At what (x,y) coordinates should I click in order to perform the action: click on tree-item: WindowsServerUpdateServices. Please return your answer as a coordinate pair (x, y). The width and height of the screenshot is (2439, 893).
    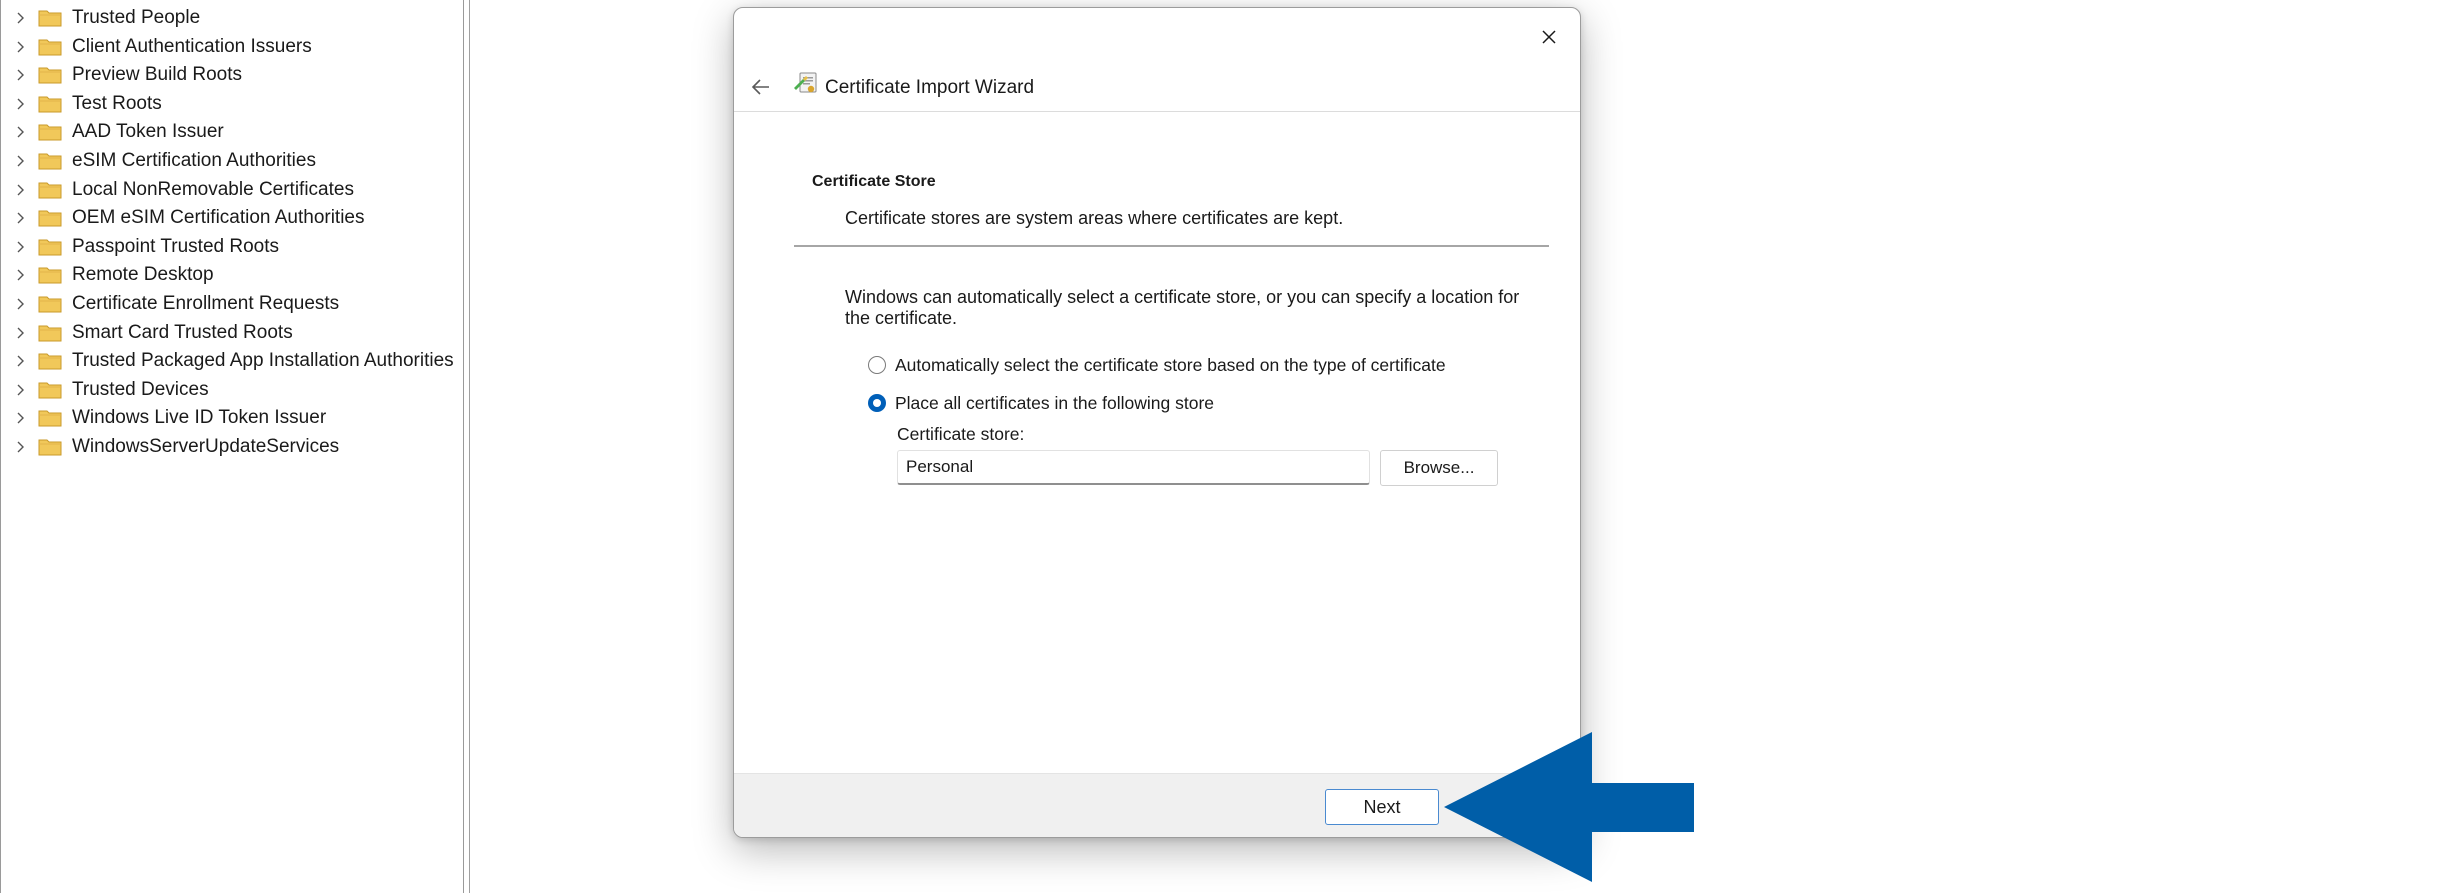
    Looking at the image, I should click on (231, 447).